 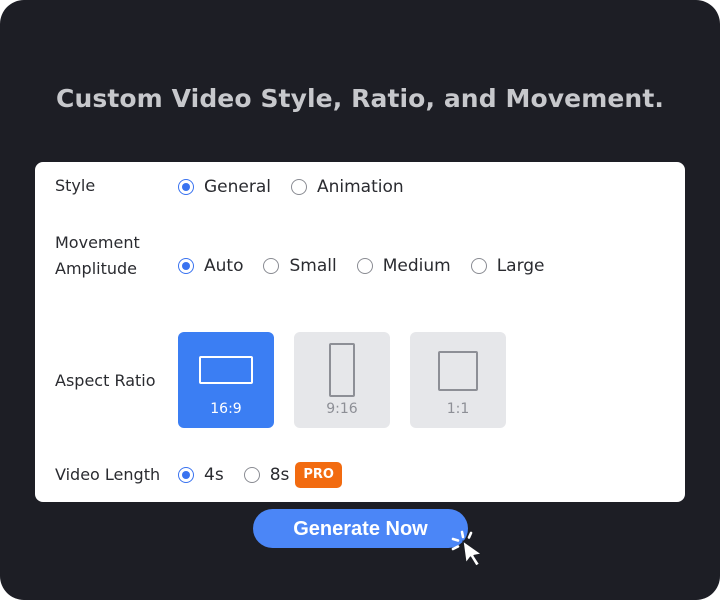 I want to click on aspect-ratio-label: Aspect Ratio, so click(x=105, y=380).